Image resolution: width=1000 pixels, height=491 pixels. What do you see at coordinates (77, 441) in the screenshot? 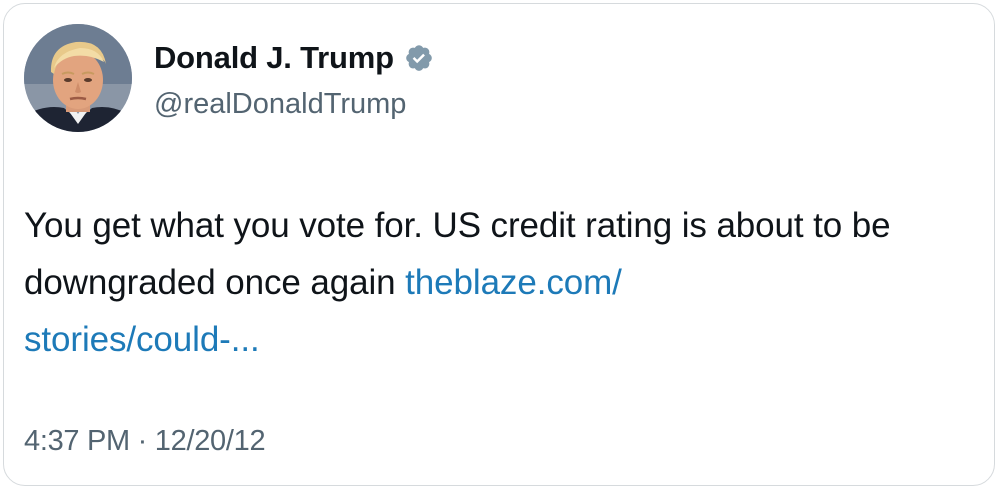
I see `tweet-time: 4:37 PM` at bounding box center [77, 441].